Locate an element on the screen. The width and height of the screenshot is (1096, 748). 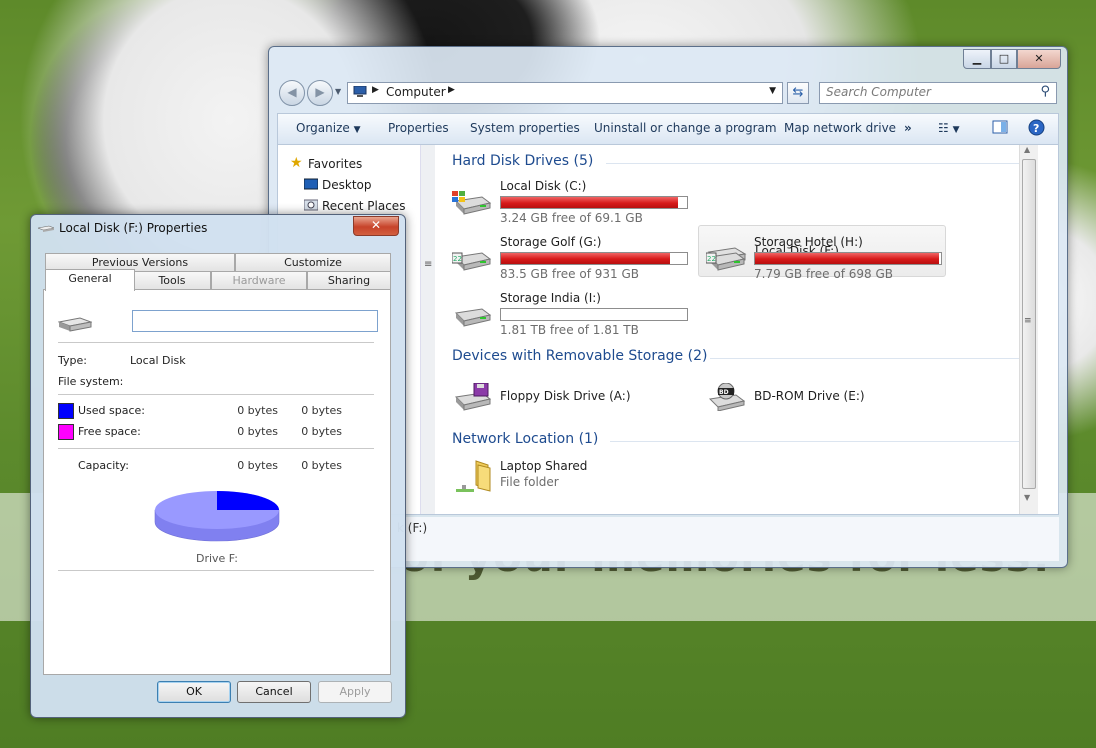
content-scrollbar: ▲ ≡ ▼ is located at coordinates (1028, 329).